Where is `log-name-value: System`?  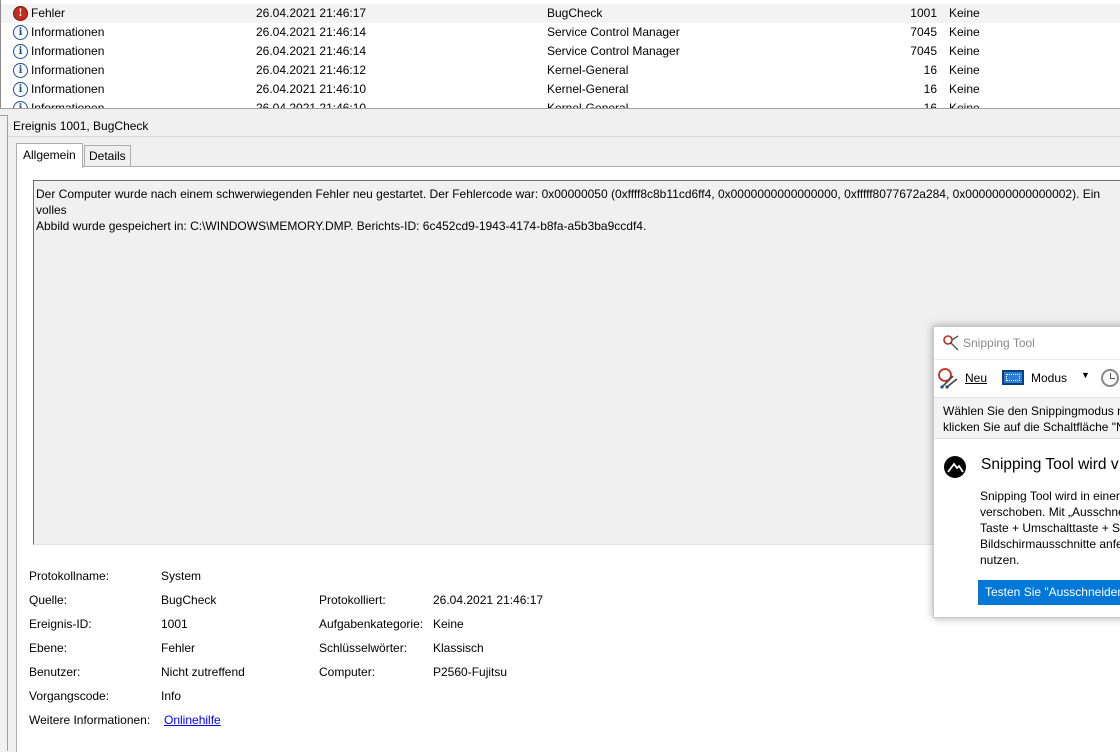 log-name-value: System is located at coordinates (181, 576).